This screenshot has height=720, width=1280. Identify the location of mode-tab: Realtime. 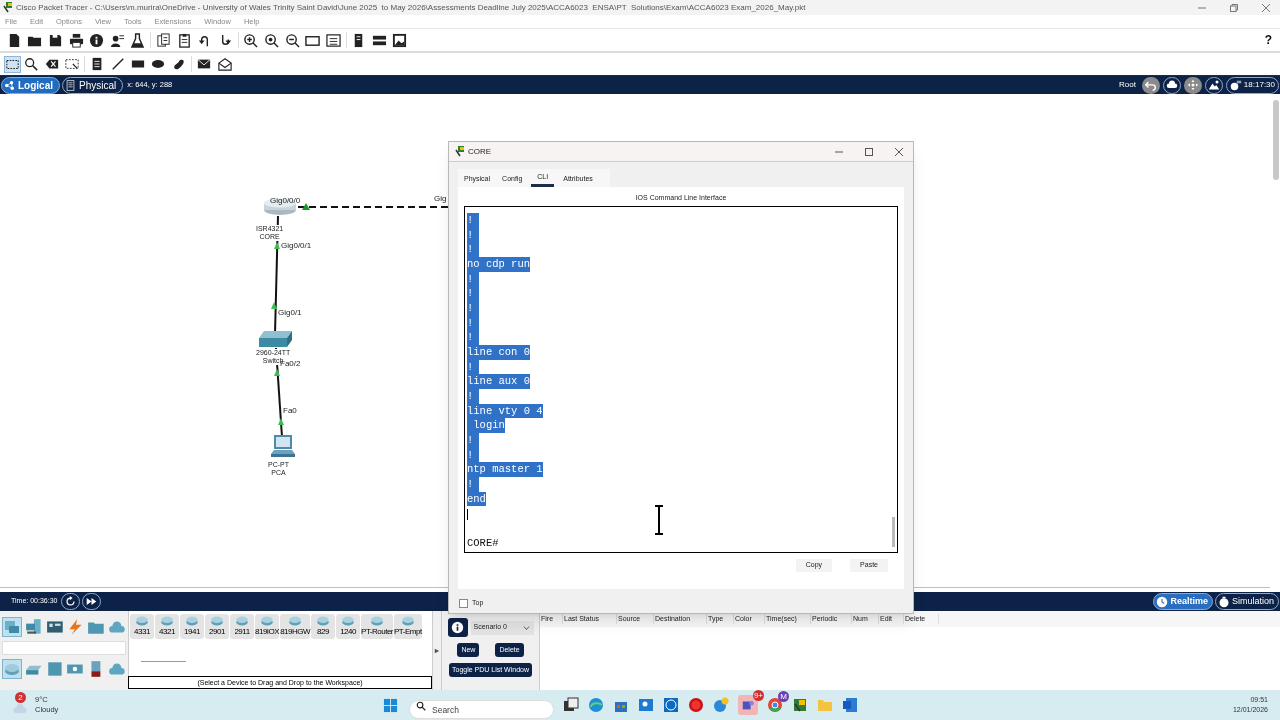
(1183, 601).